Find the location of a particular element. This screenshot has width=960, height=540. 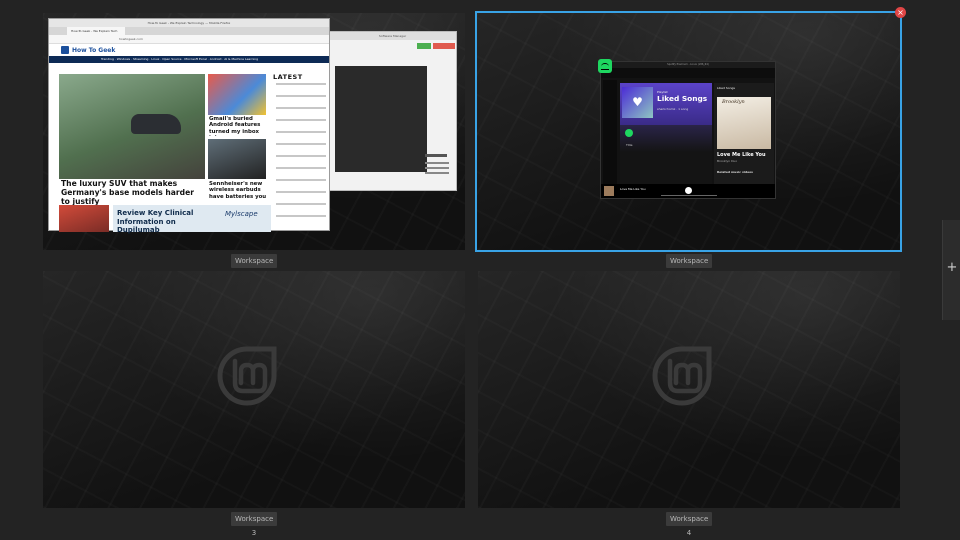

play-icon is located at coordinates (629, 133).